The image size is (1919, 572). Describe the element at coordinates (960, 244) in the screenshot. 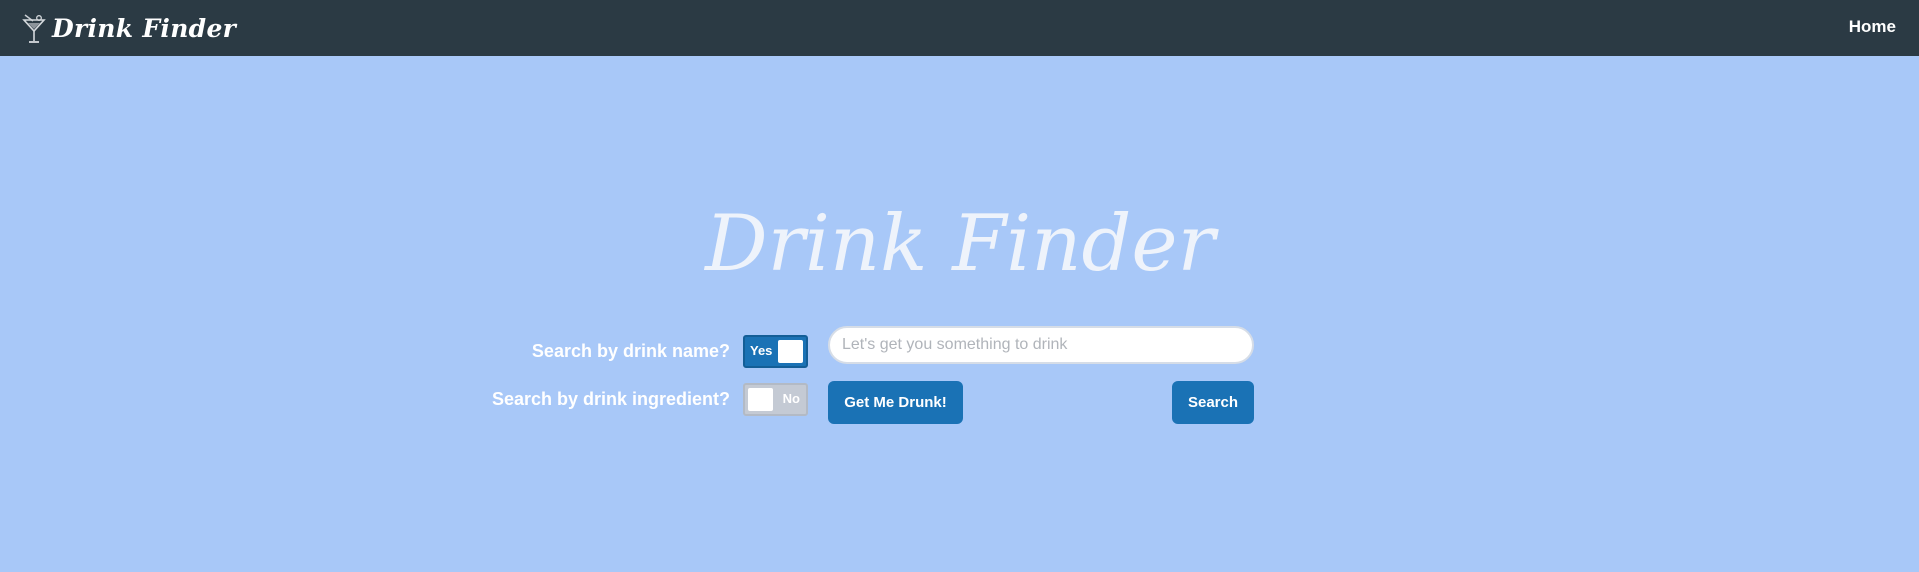

I see `page-title: Drink Finder` at that location.